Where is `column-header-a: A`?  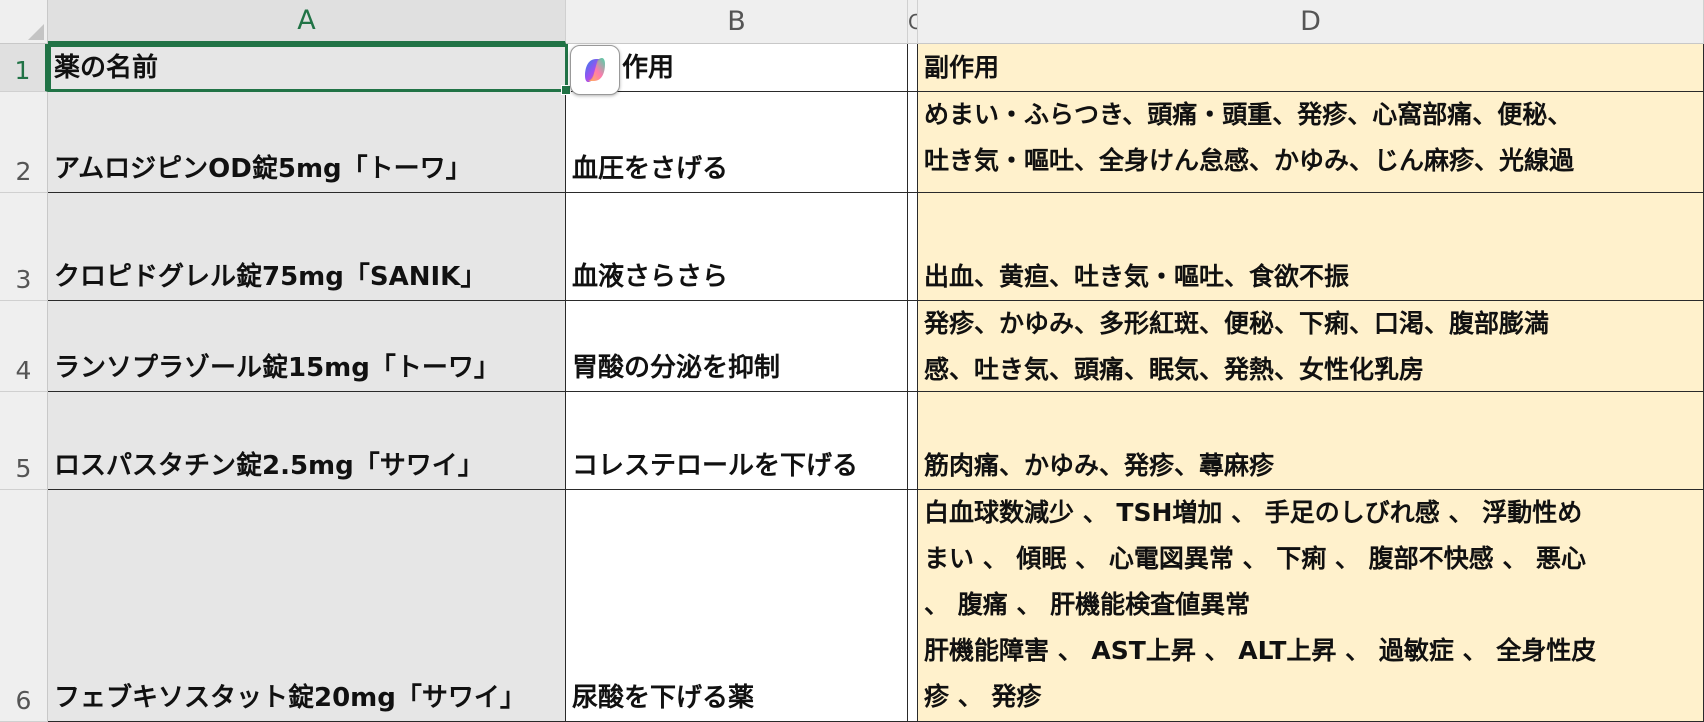
column-header-a: A is located at coordinates (307, 22).